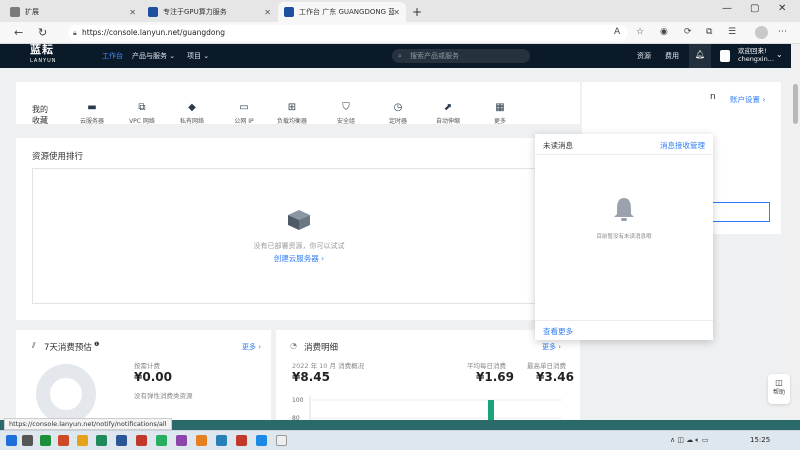 The height and width of the screenshot is (450, 800). Describe the element at coordinates (689, 440) in the screenshot. I see `tray-icons: ∧ ◫ ☁ 🔈︎ ▭` at that location.